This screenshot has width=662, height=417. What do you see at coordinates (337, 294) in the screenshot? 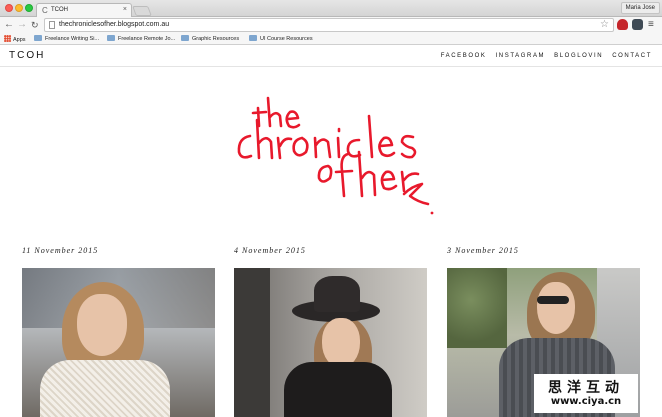
I see `hat-crown` at bounding box center [337, 294].